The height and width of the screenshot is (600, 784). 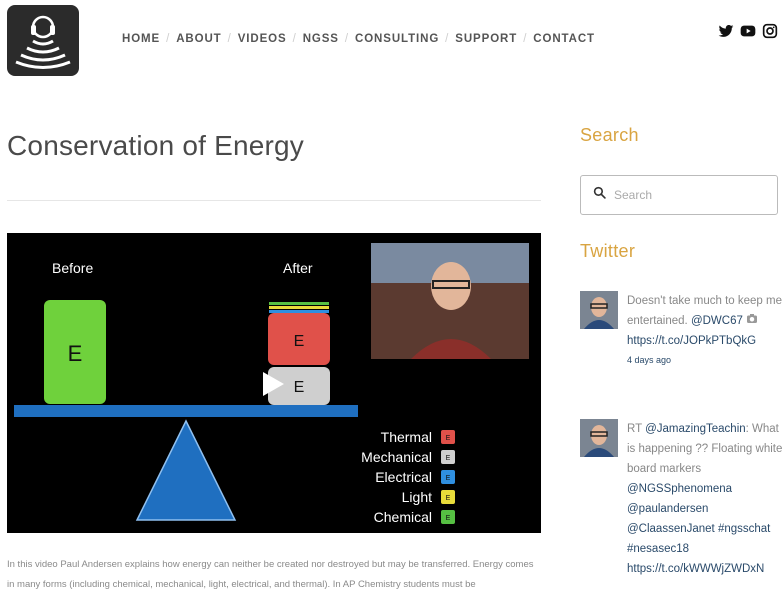 What do you see at coordinates (186, 470) in the screenshot?
I see `fulcrum` at bounding box center [186, 470].